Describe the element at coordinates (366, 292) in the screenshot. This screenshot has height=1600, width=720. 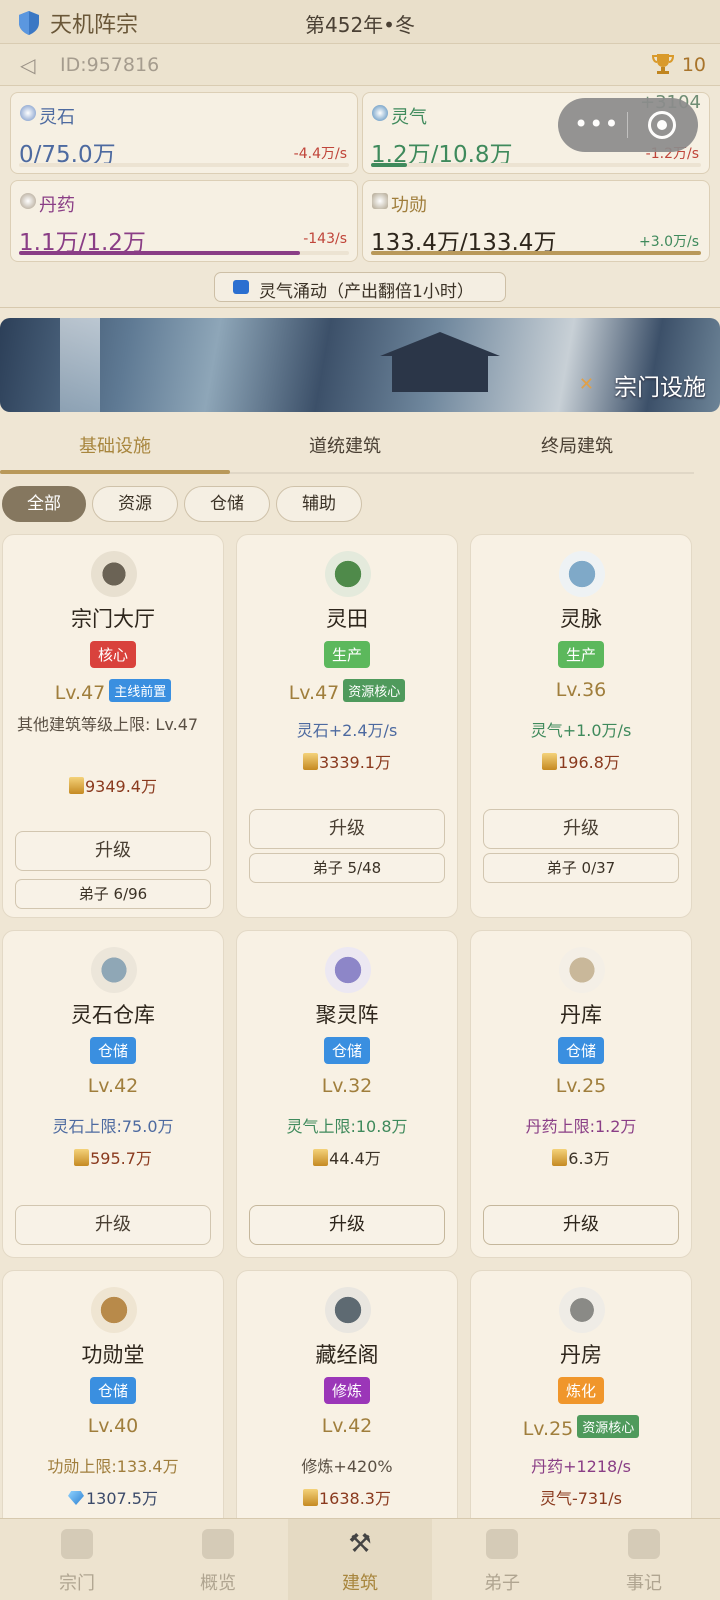
I see `boost-label: 灵气涌动（产出翻倍1小时）` at that location.